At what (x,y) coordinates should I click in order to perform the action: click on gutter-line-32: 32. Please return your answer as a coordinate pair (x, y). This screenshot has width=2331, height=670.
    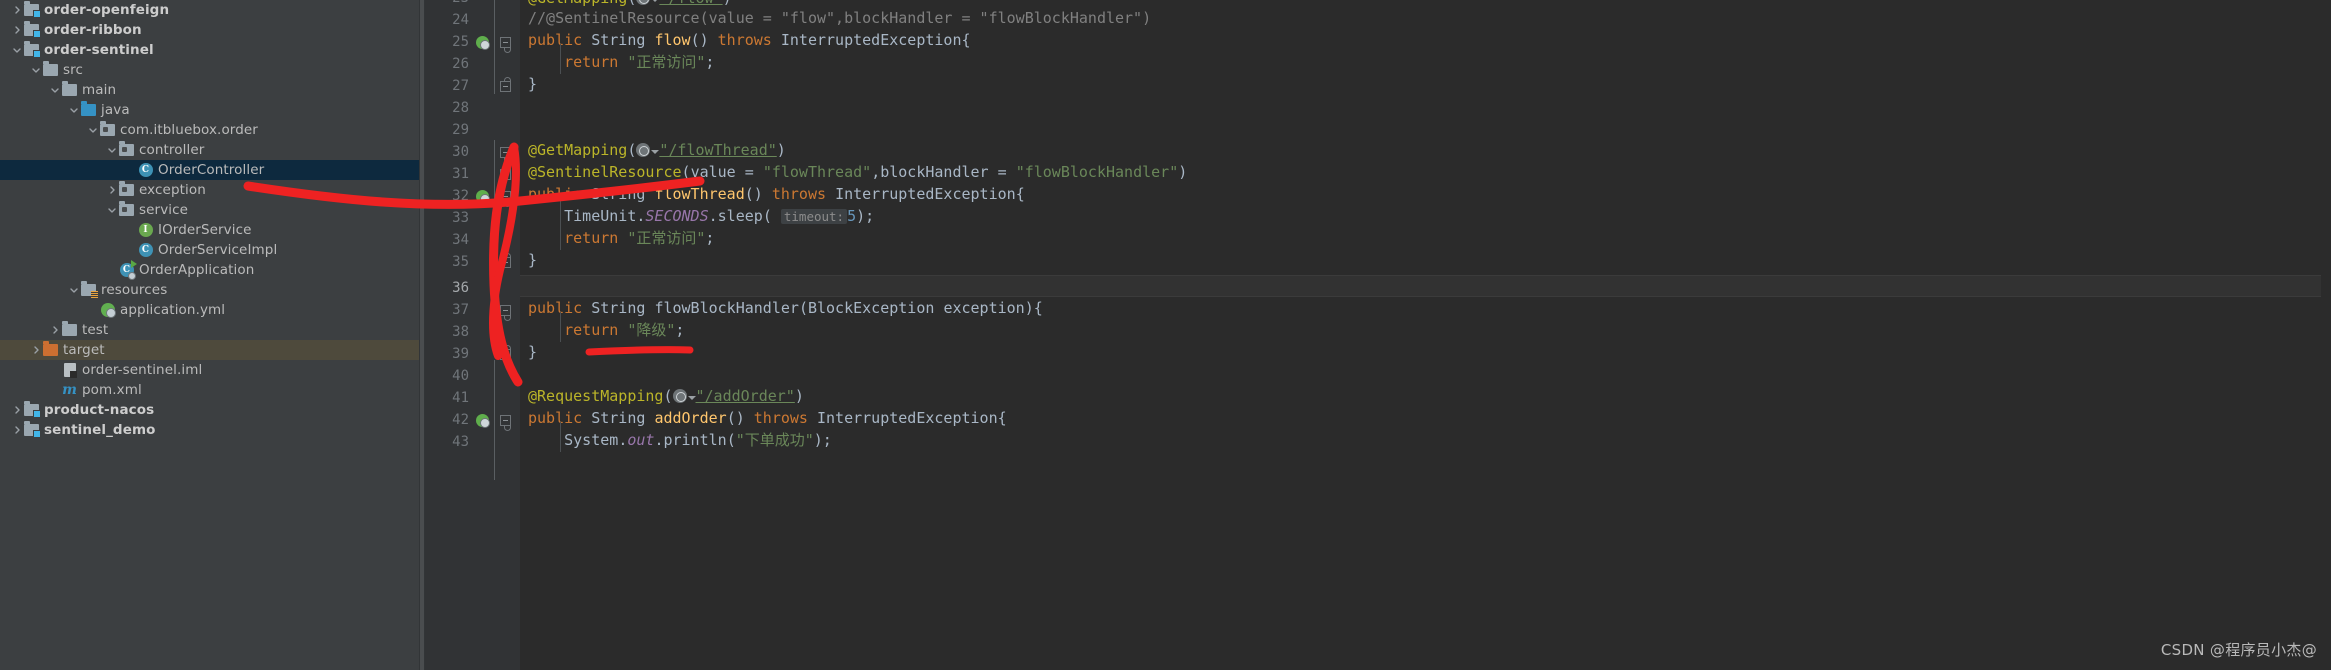
    Looking at the image, I should click on (472, 196).